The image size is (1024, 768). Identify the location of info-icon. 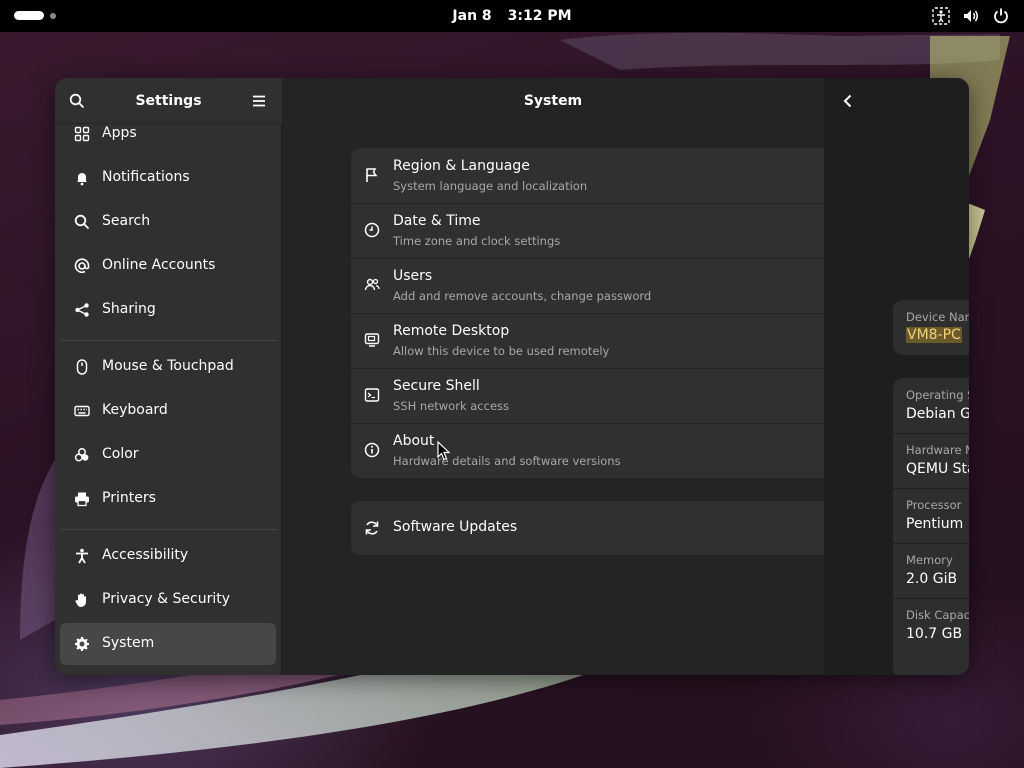
(372, 450).